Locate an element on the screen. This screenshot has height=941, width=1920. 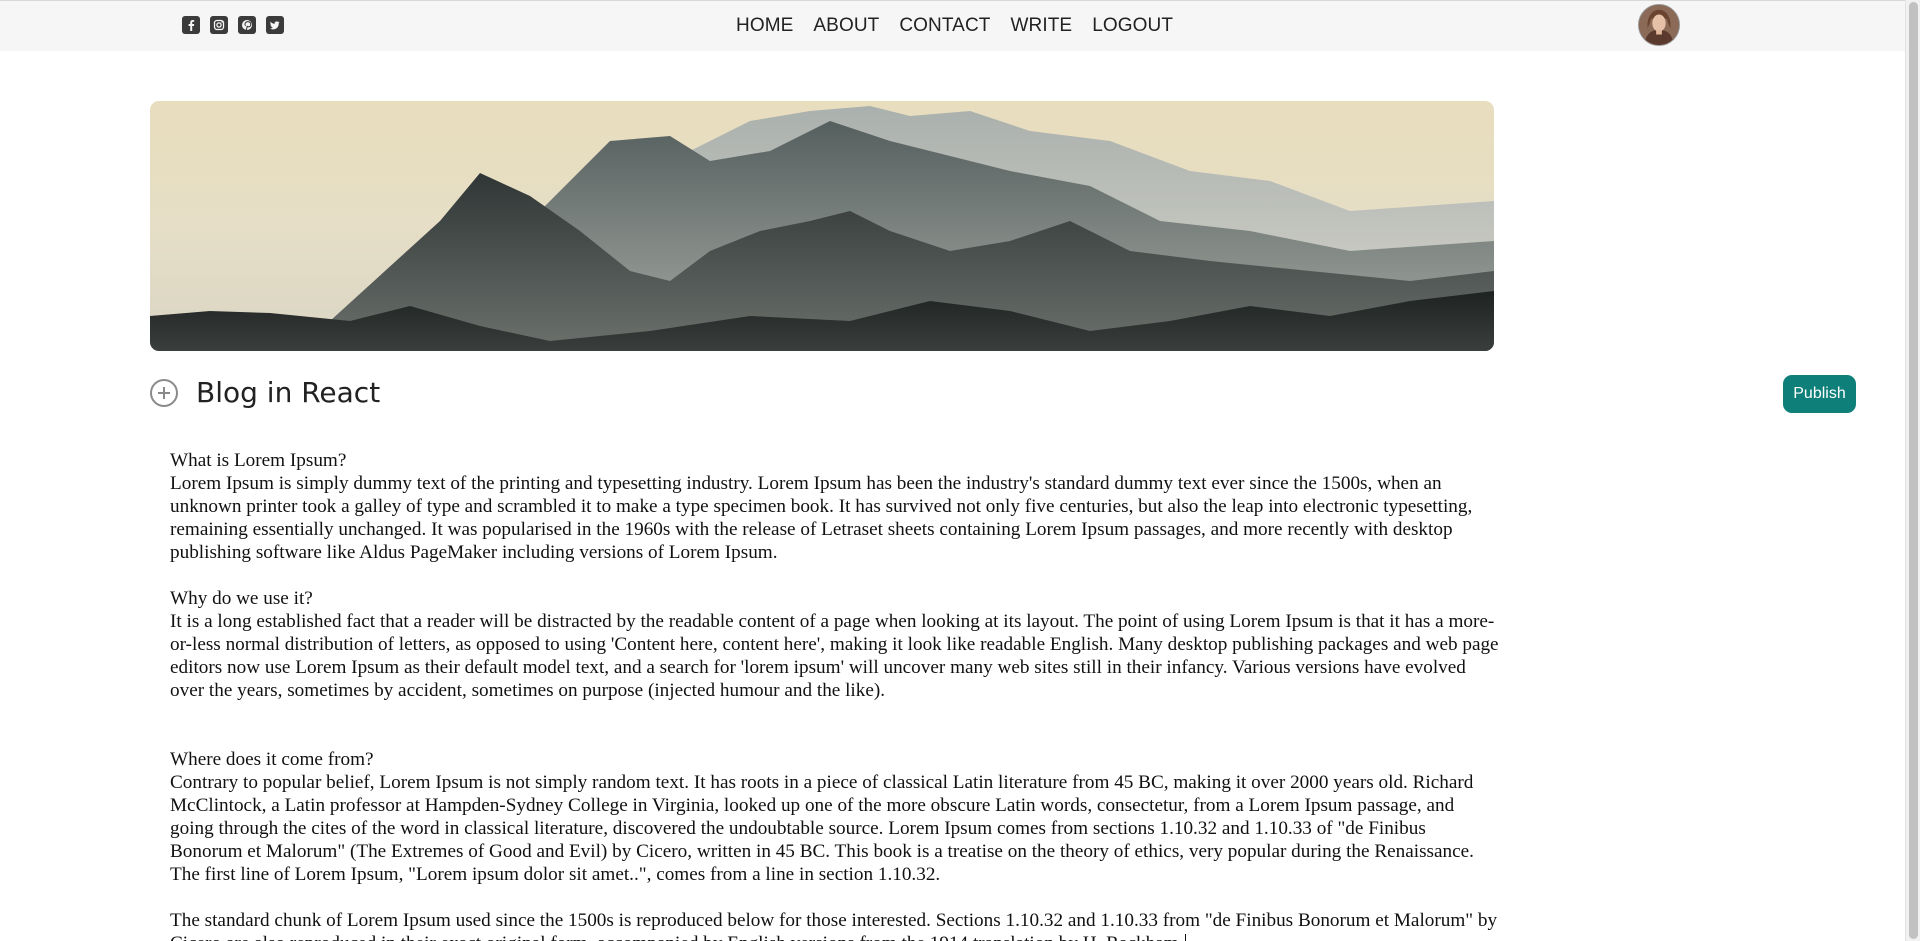
post-title-input is located at coordinates (696, 392).